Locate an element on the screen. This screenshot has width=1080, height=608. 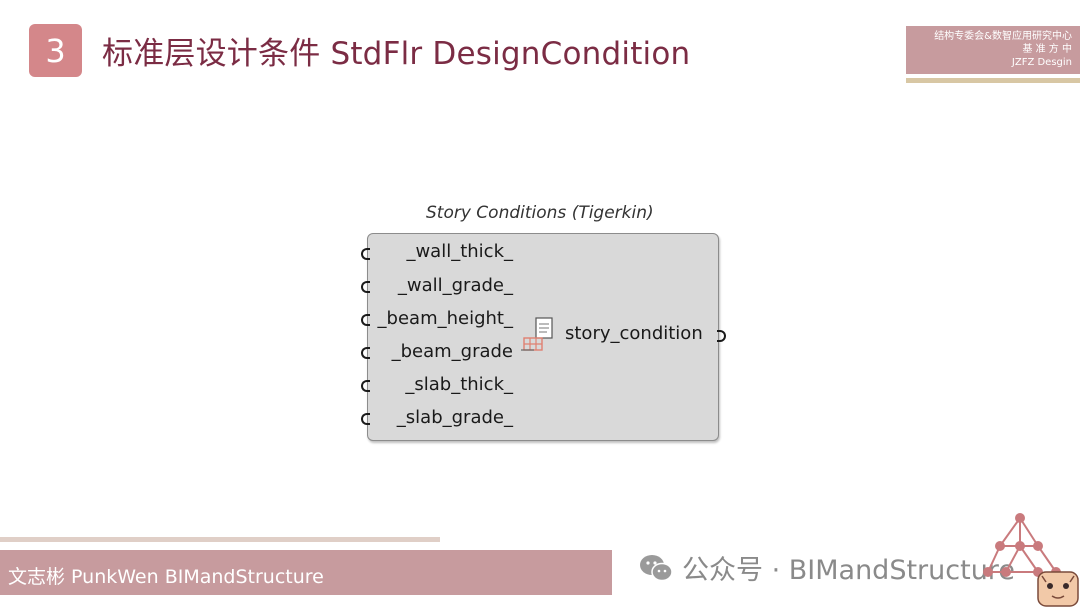
corner-label-line1: 结构专委会&数智应用研究中心 is located at coordinates (1003, 36).